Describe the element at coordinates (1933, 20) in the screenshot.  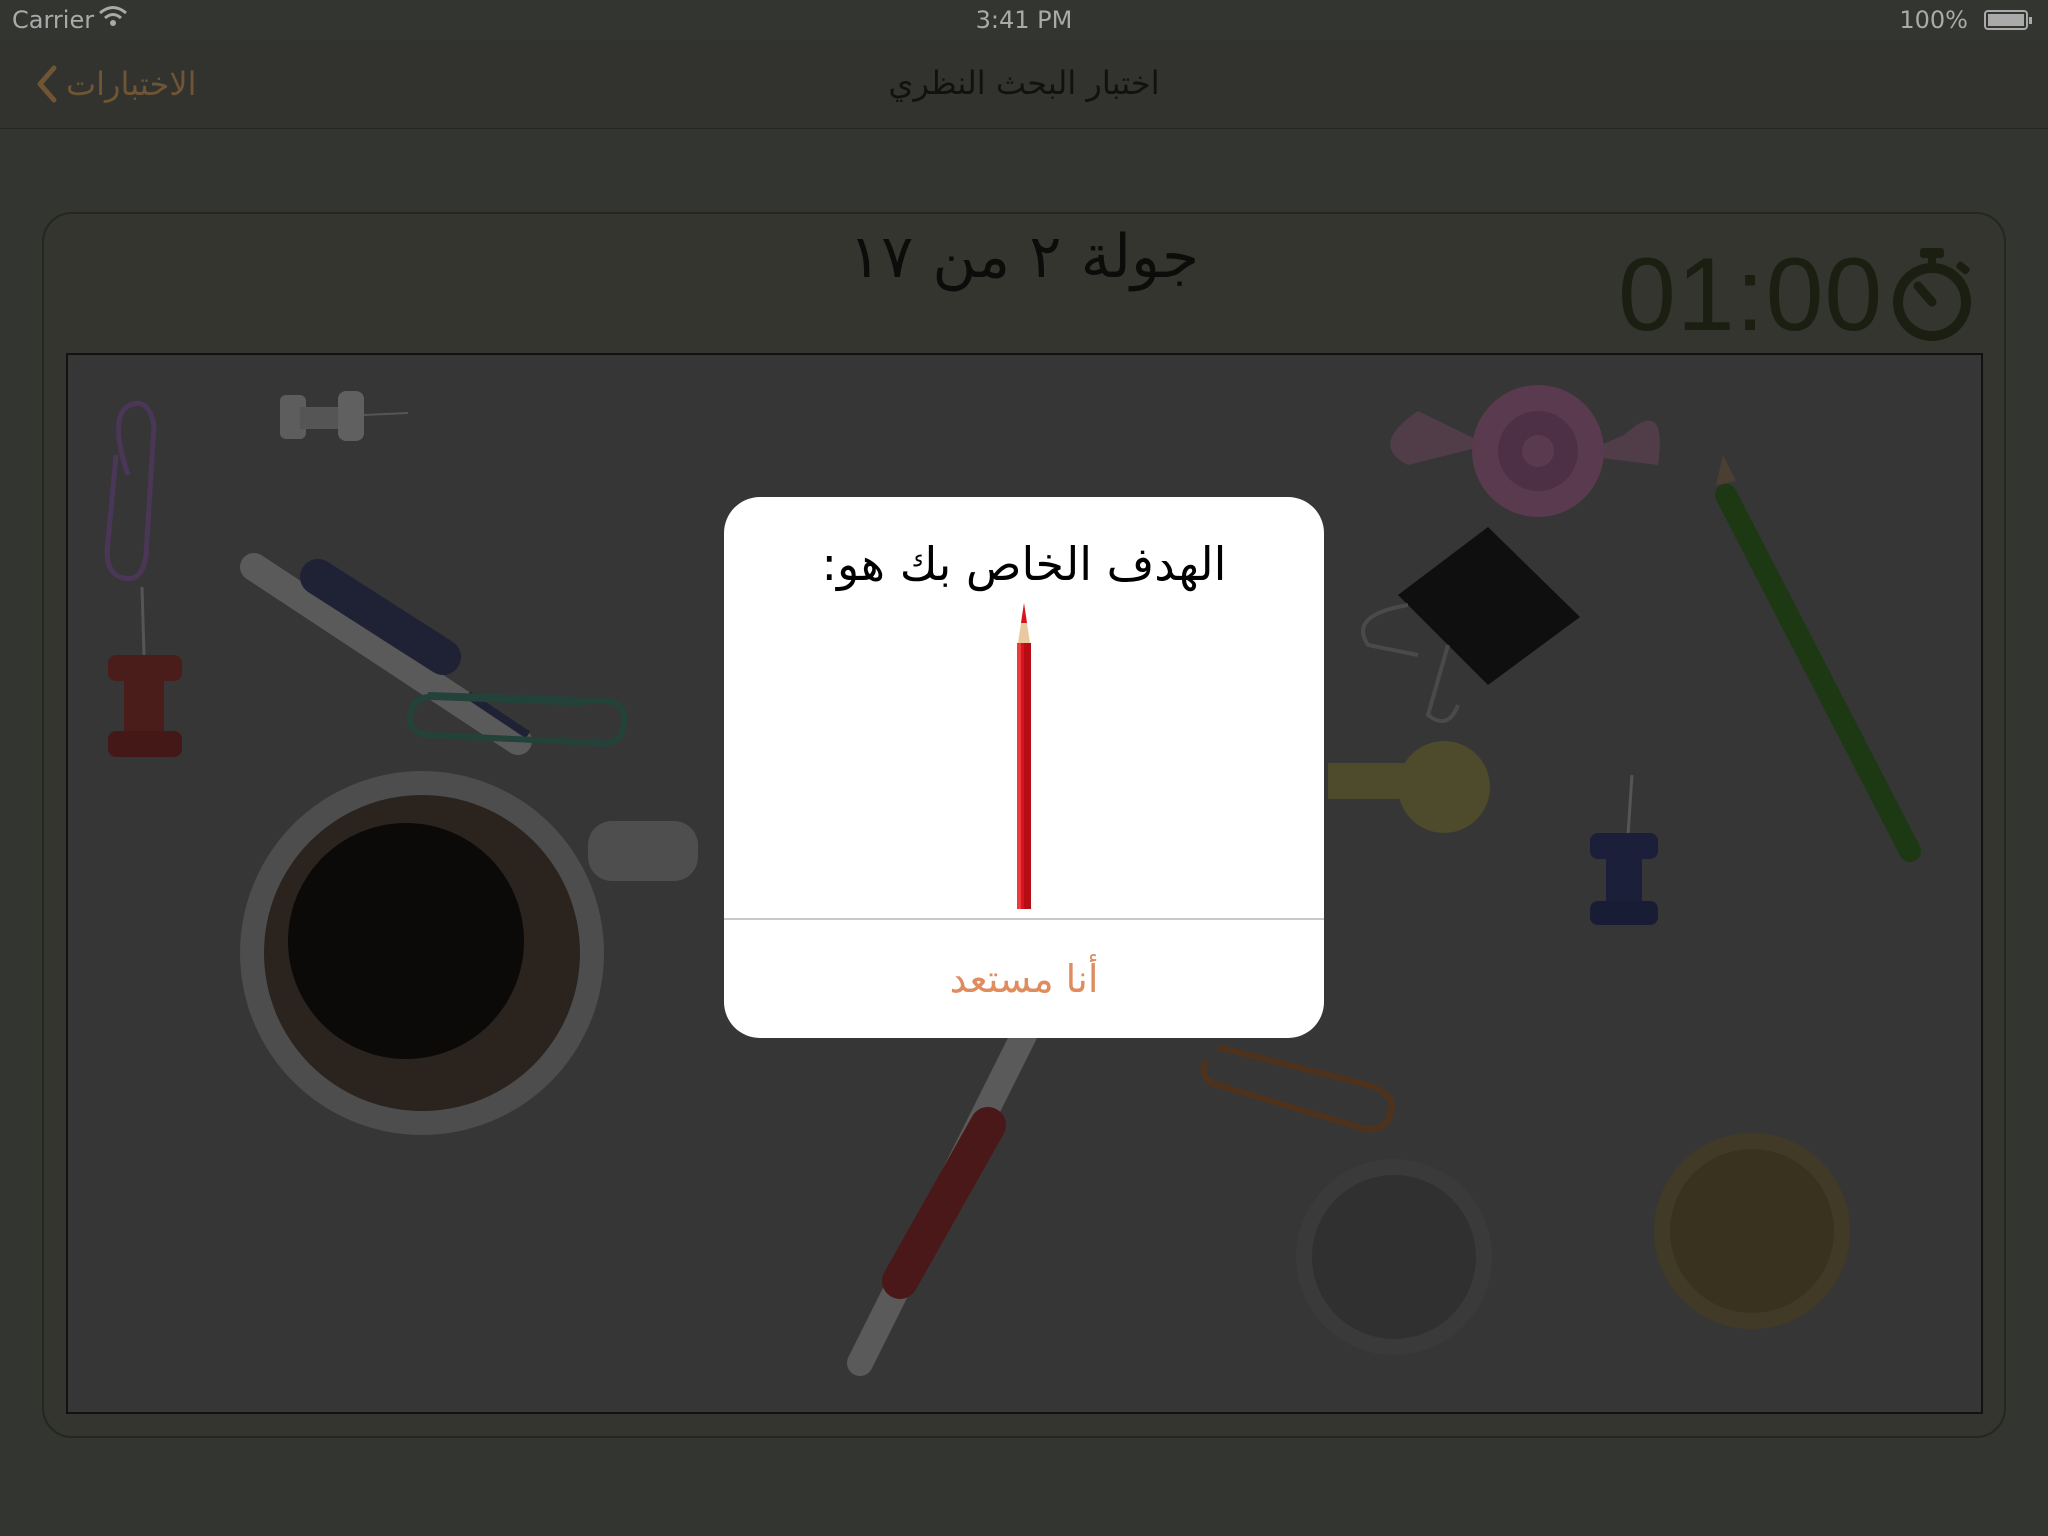
I see `battery-percent: 100%` at that location.